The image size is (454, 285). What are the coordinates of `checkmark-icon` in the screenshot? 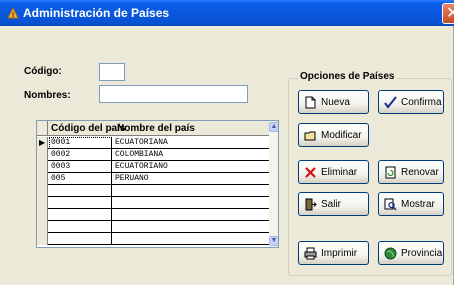 It's located at (390, 102).